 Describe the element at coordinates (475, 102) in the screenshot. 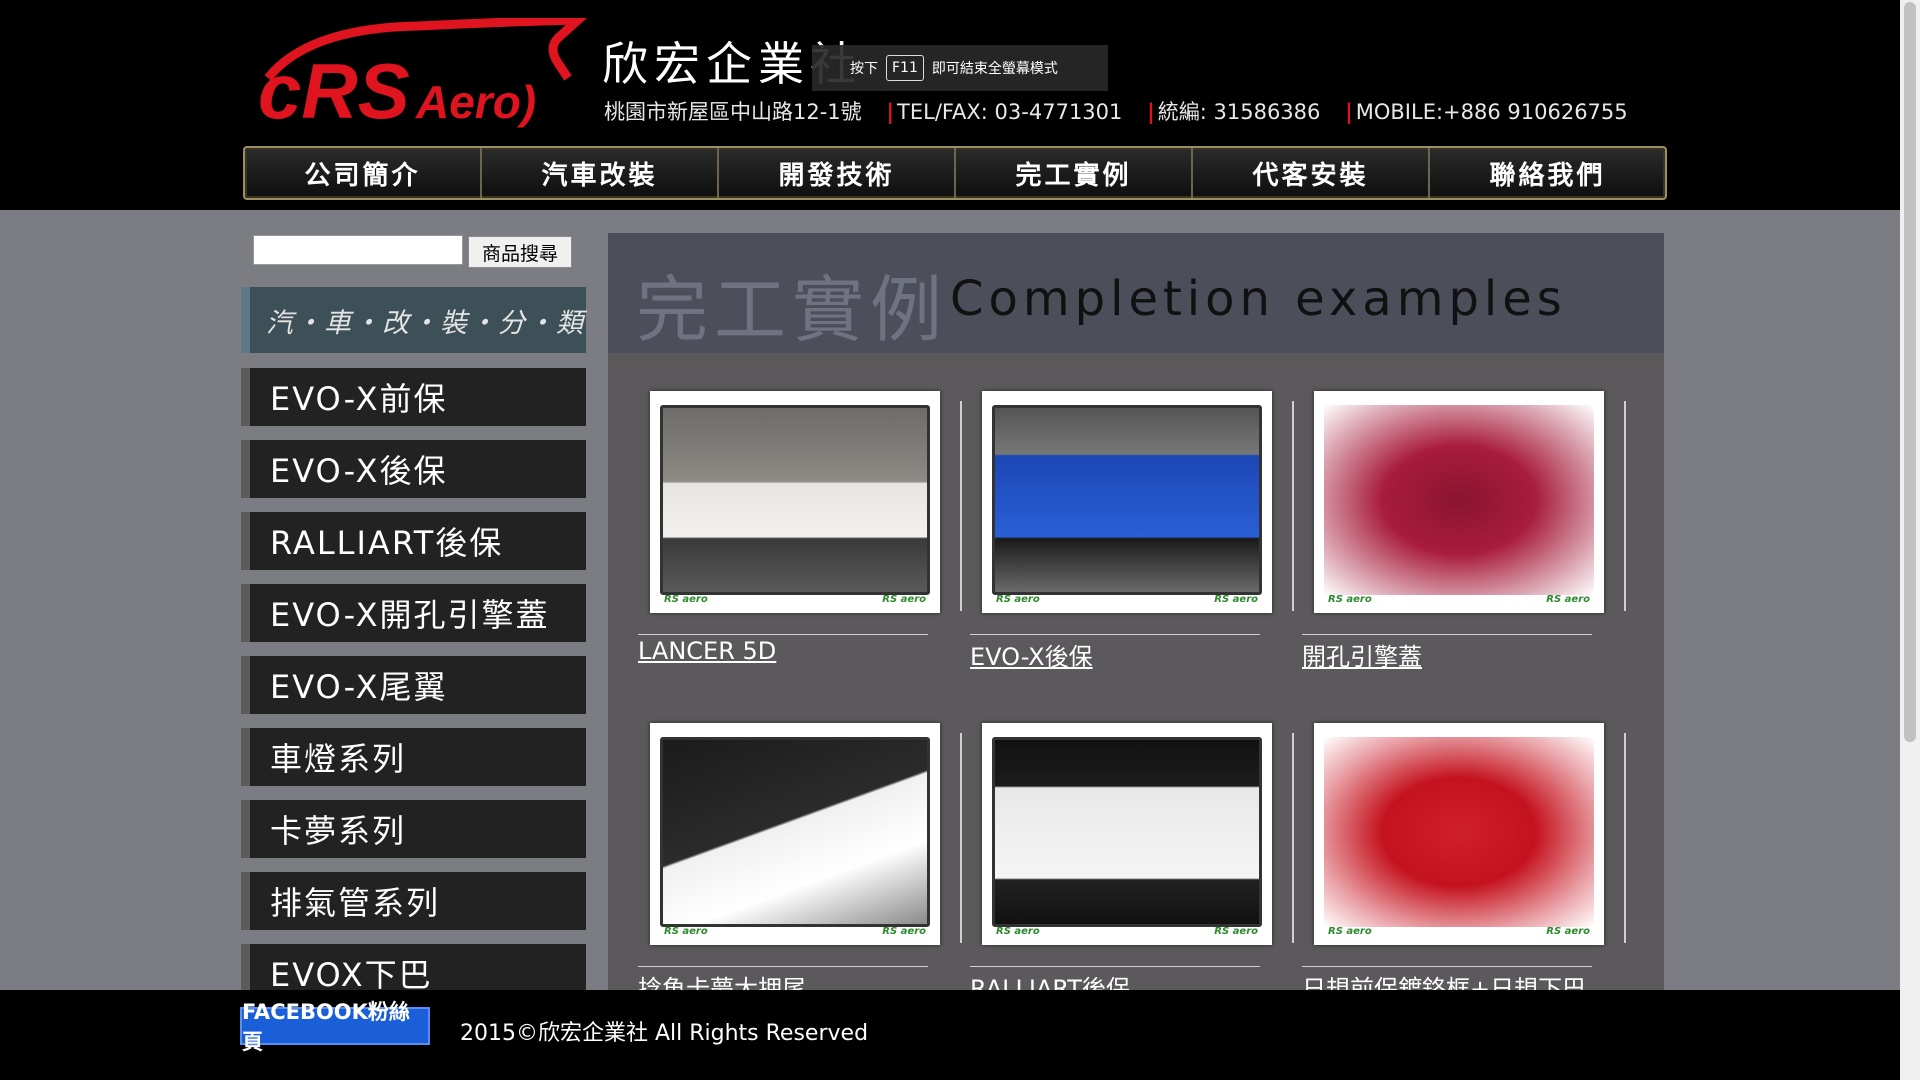

I see `svg-text: Aero)` at that location.